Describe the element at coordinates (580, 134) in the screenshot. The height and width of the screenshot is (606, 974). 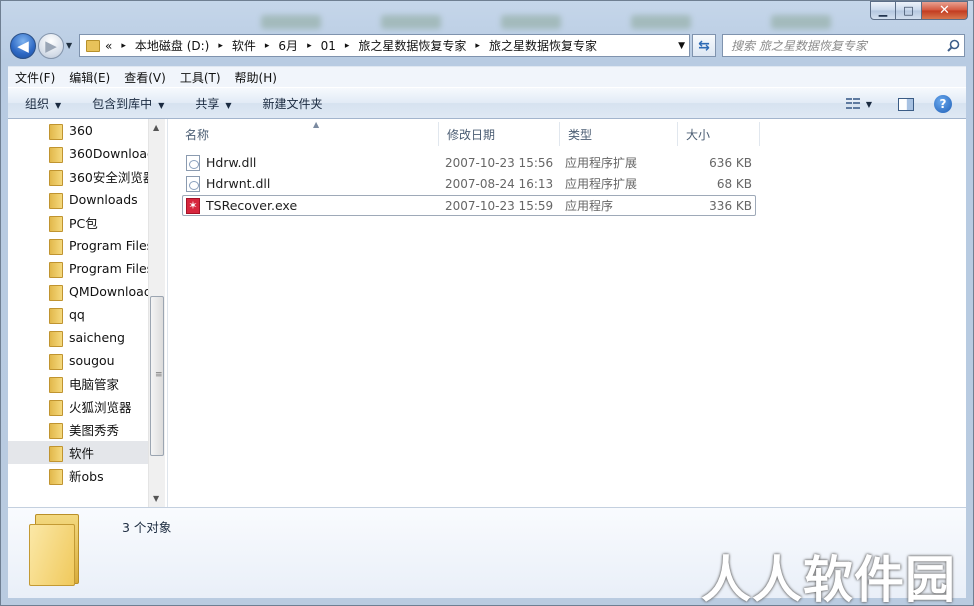
I see `column-type-label: 类型` at that location.